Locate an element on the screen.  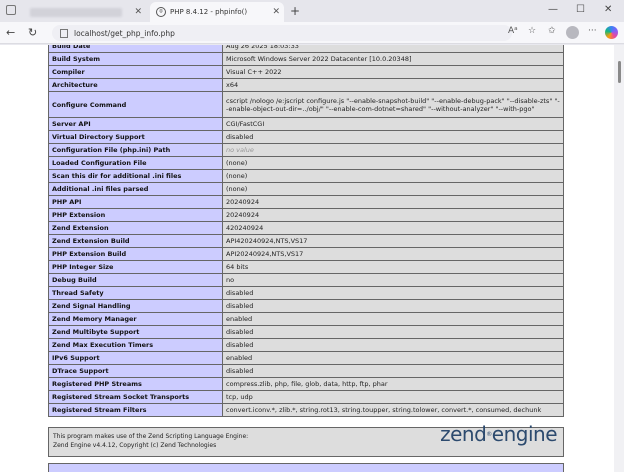
blurred-tab-title is located at coordinates (76, 12).